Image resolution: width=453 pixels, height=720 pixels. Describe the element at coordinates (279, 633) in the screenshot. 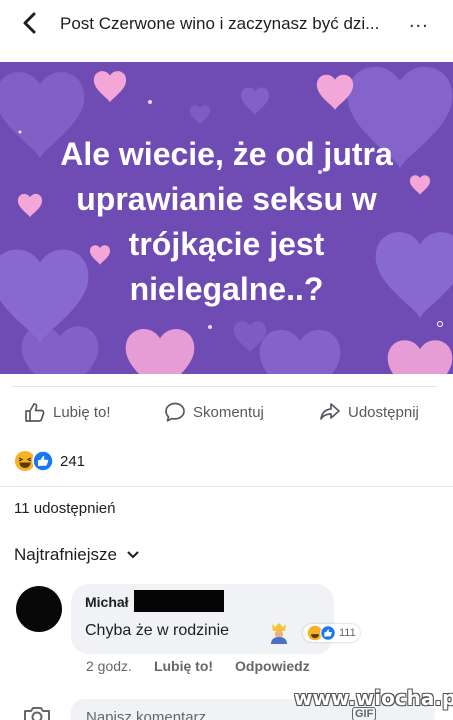

I see `person-crown-emoji` at that location.